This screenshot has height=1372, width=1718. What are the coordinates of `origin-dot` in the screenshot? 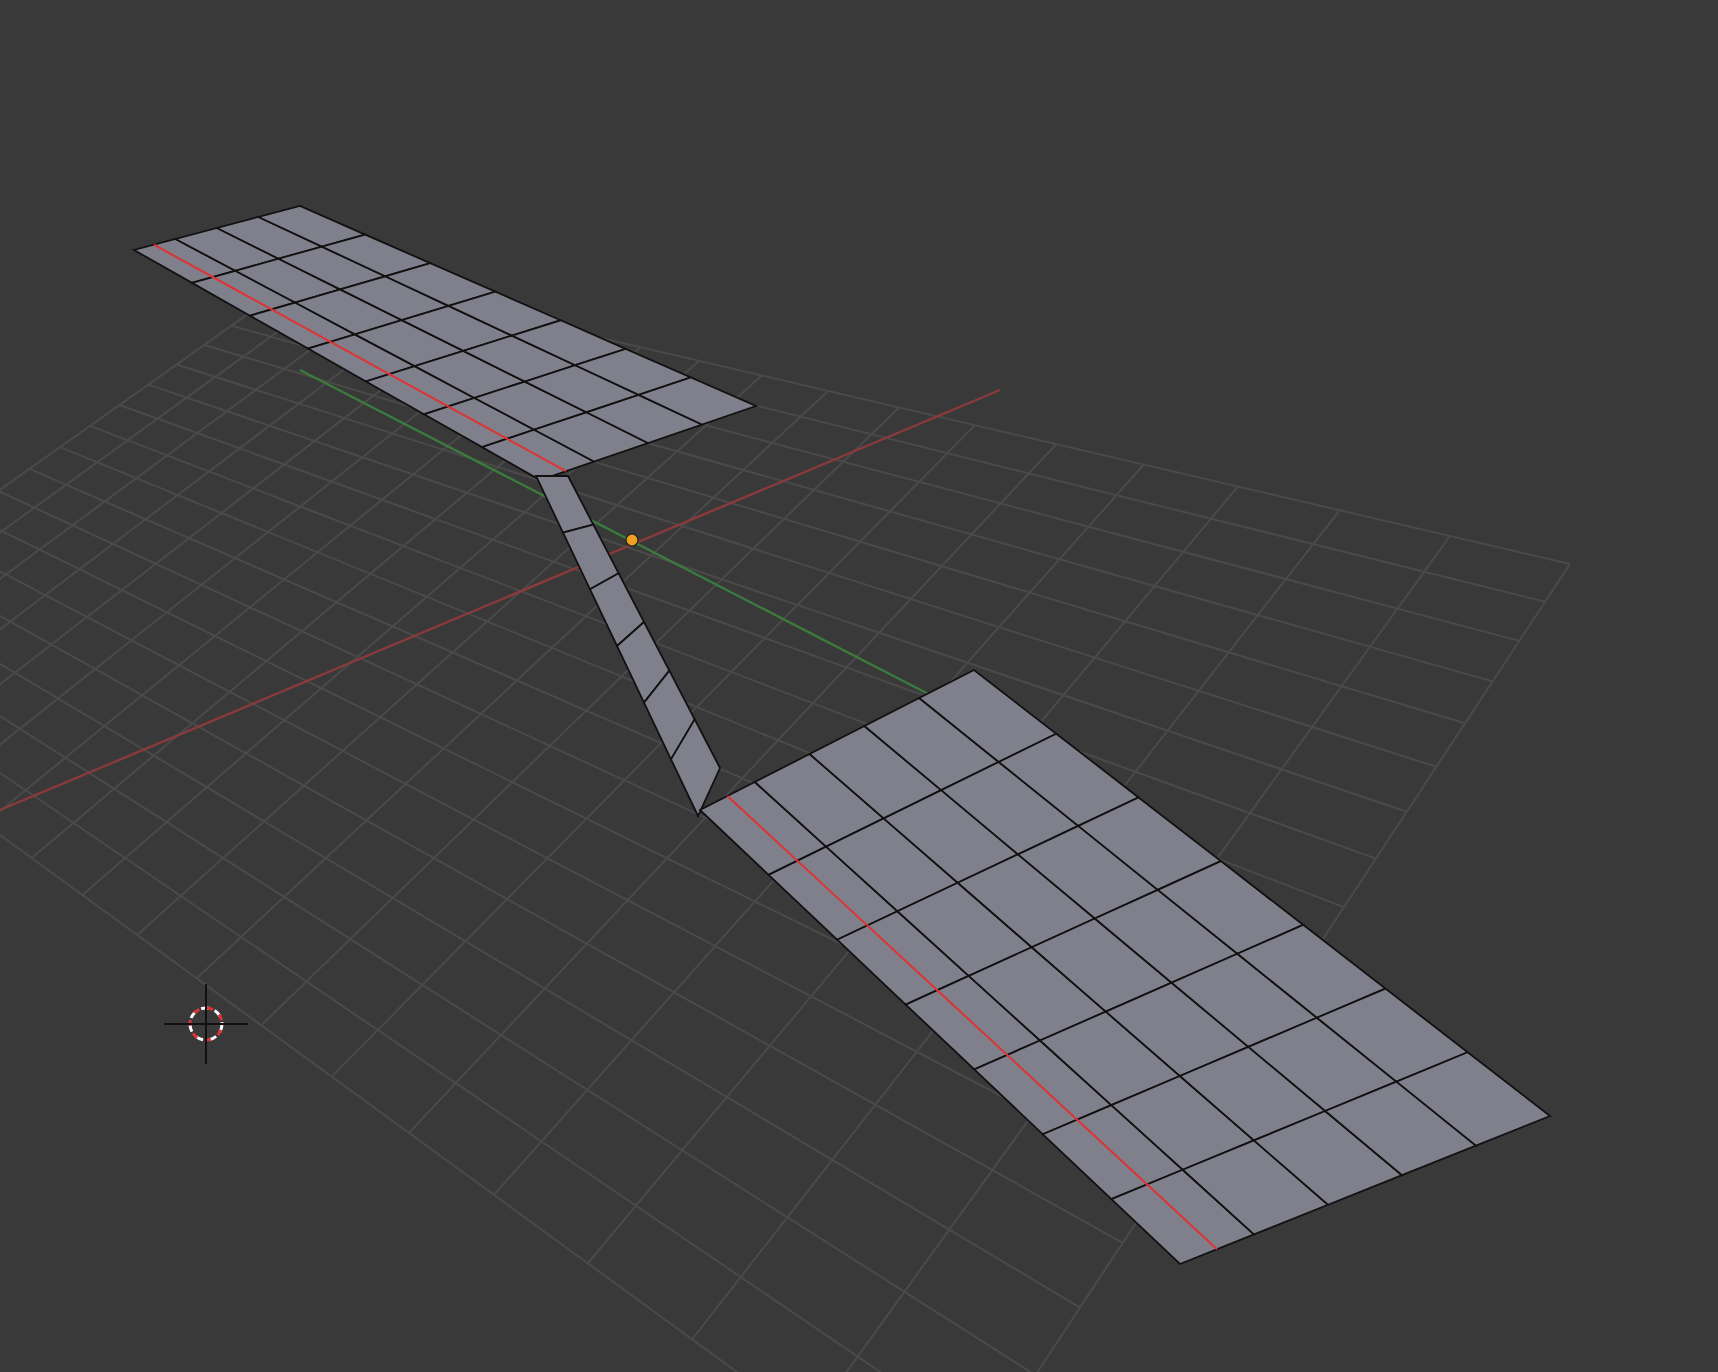 It's located at (632, 540).